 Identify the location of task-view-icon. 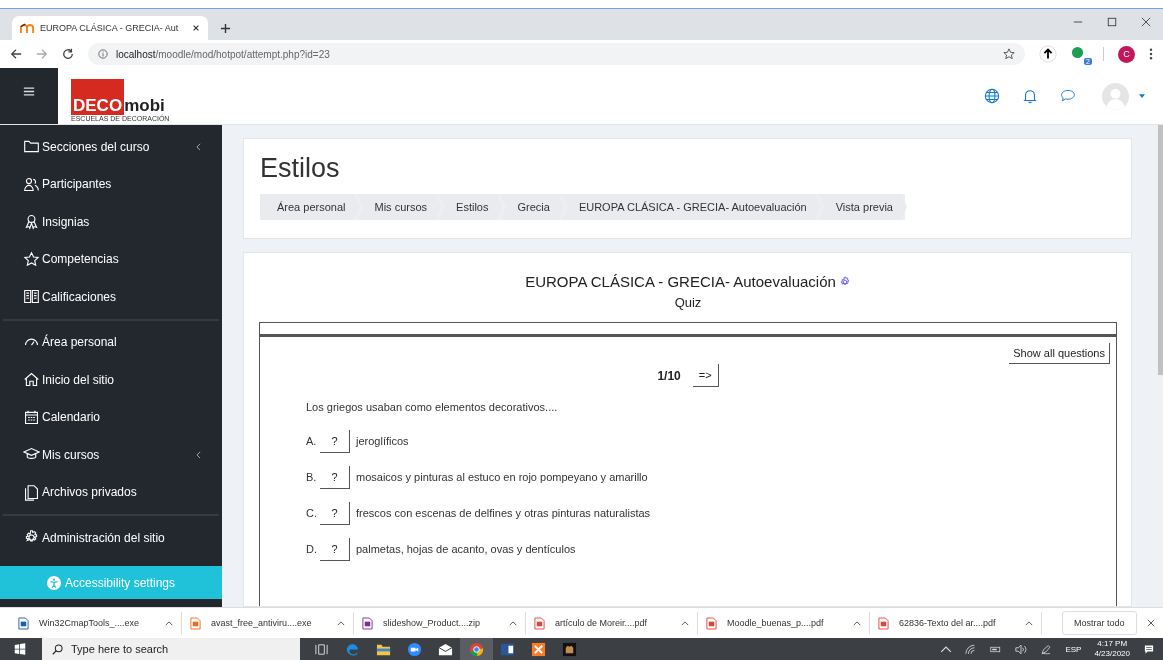
(321, 649).